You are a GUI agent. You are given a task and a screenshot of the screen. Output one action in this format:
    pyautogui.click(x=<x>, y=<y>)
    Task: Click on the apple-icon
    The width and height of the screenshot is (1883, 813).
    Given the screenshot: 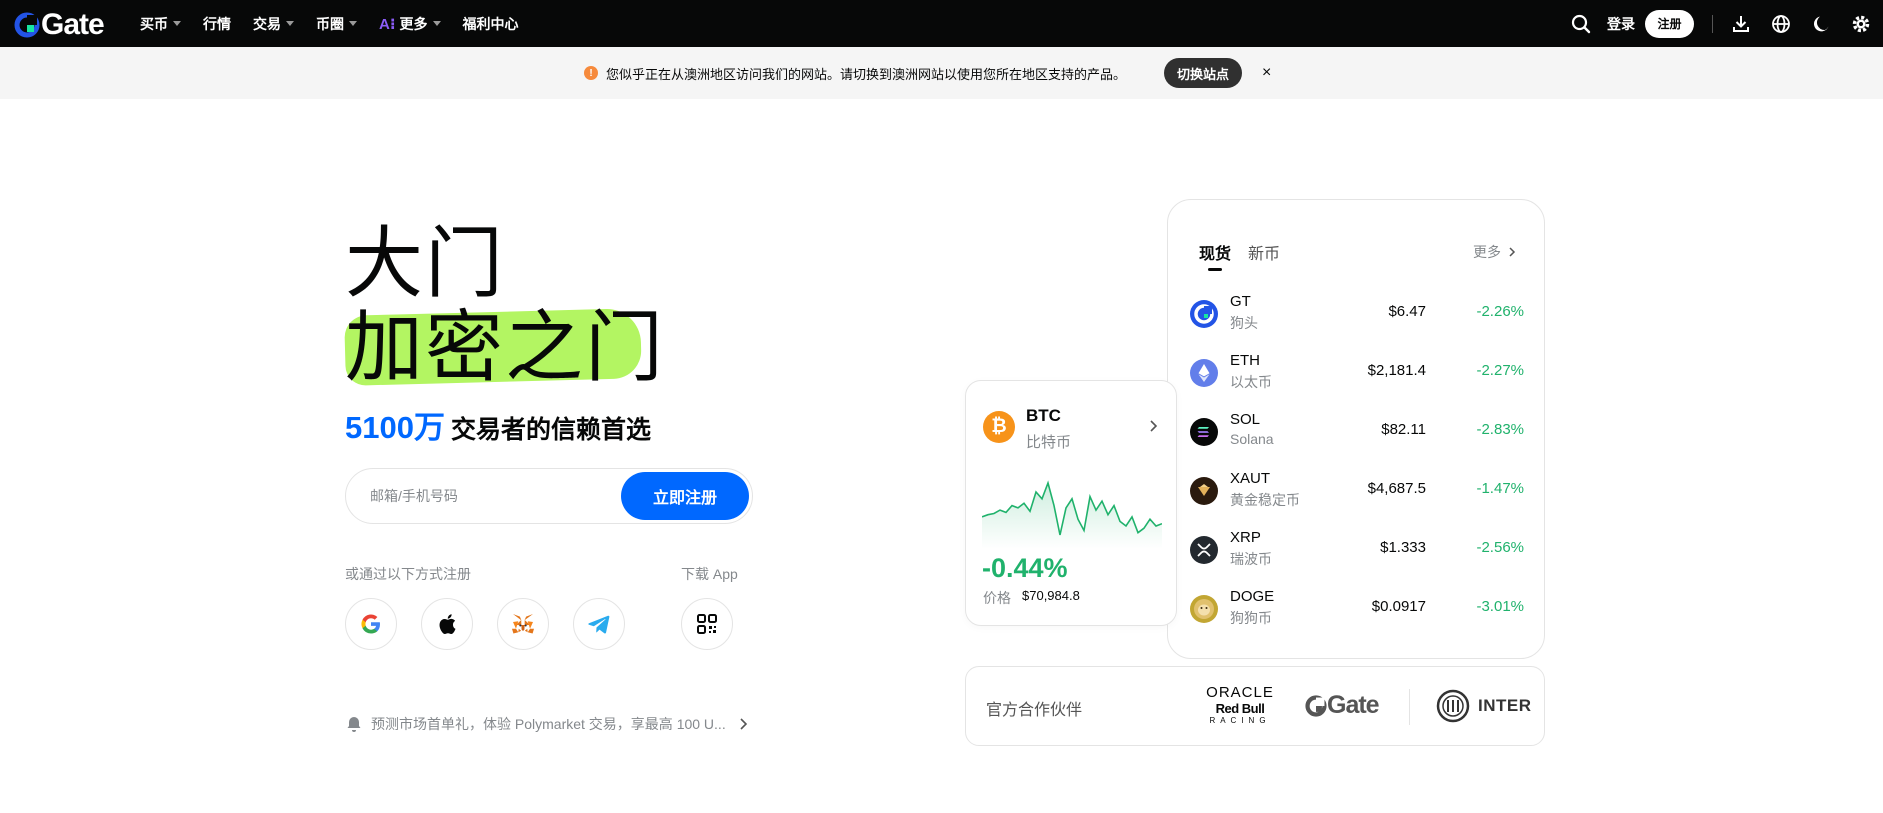 What is the action you would take?
    pyautogui.click(x=447, y=624)
    